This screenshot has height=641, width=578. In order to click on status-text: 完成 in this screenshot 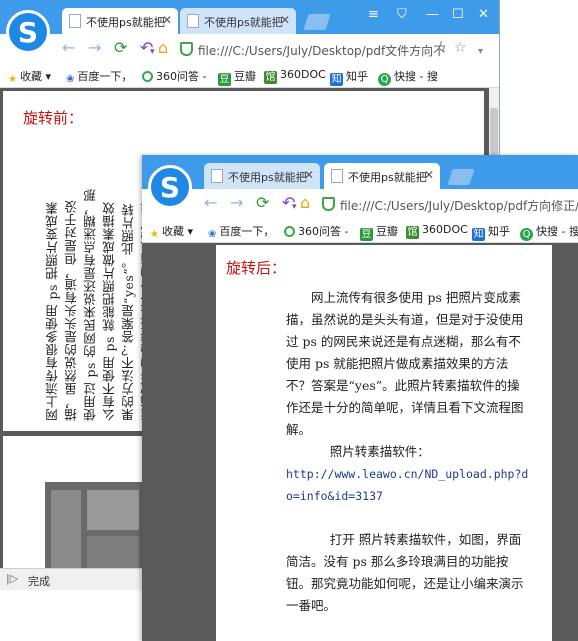, I will do `click(39, 581)`.